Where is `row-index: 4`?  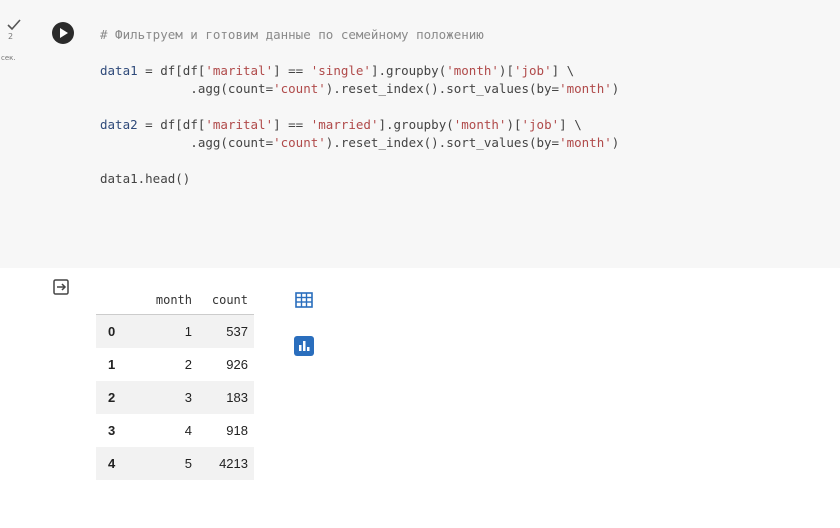 row-index: 4 is located at coordinates (119, 463).